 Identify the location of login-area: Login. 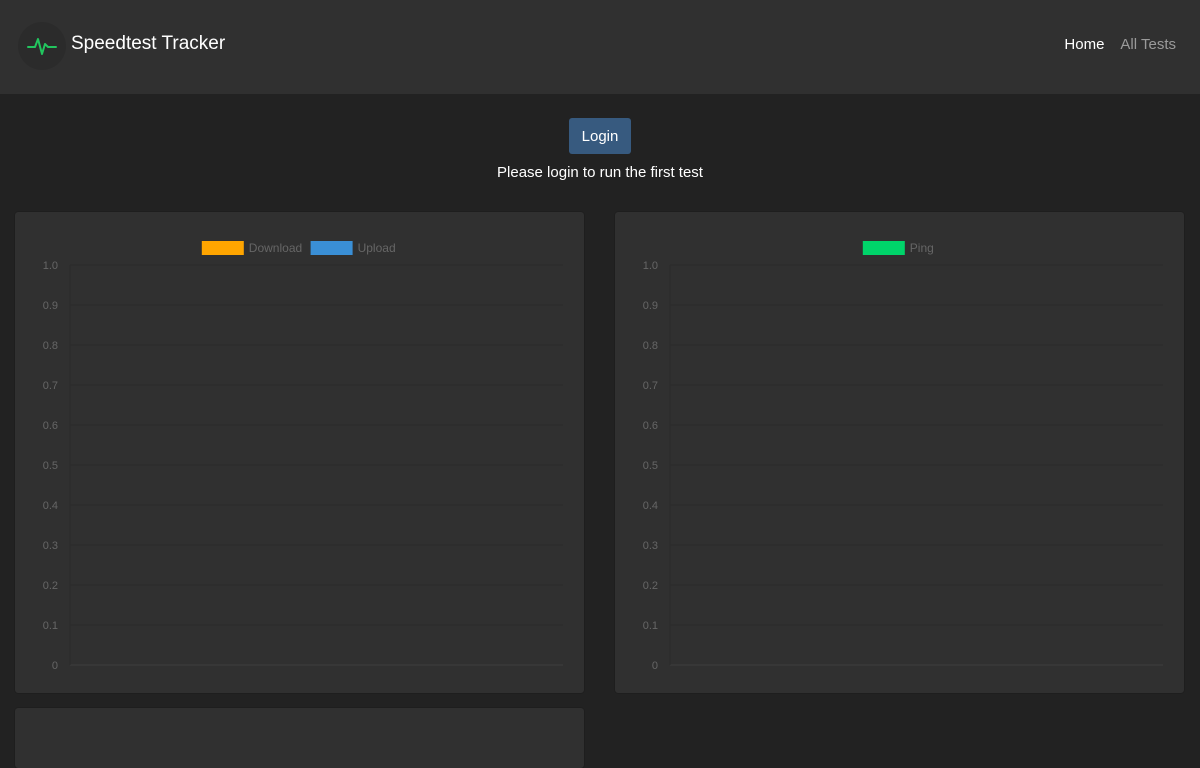
(600, 136).